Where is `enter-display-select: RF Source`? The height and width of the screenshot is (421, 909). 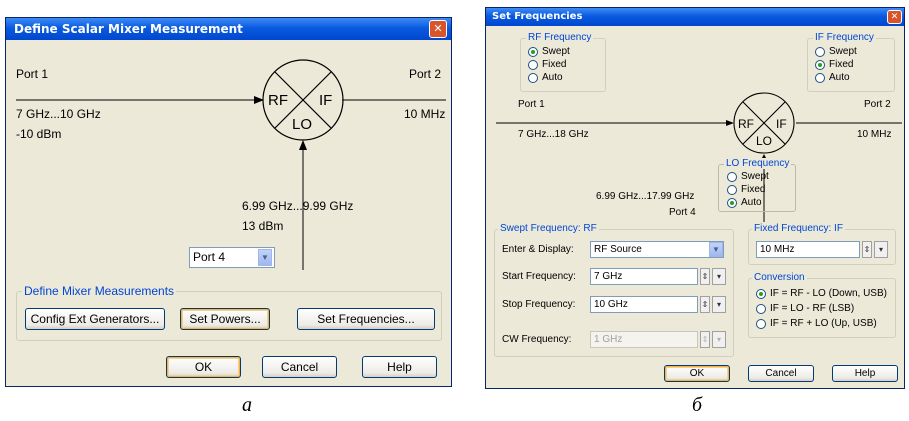
enter-display-select: RF Source is located at coordinates (657, 249).